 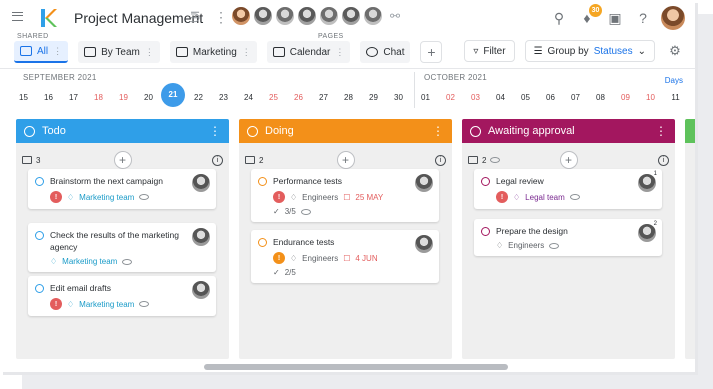 I want to click on task-card: Prepare the design ♢ Engineers 2, so click(x=568, y=237).